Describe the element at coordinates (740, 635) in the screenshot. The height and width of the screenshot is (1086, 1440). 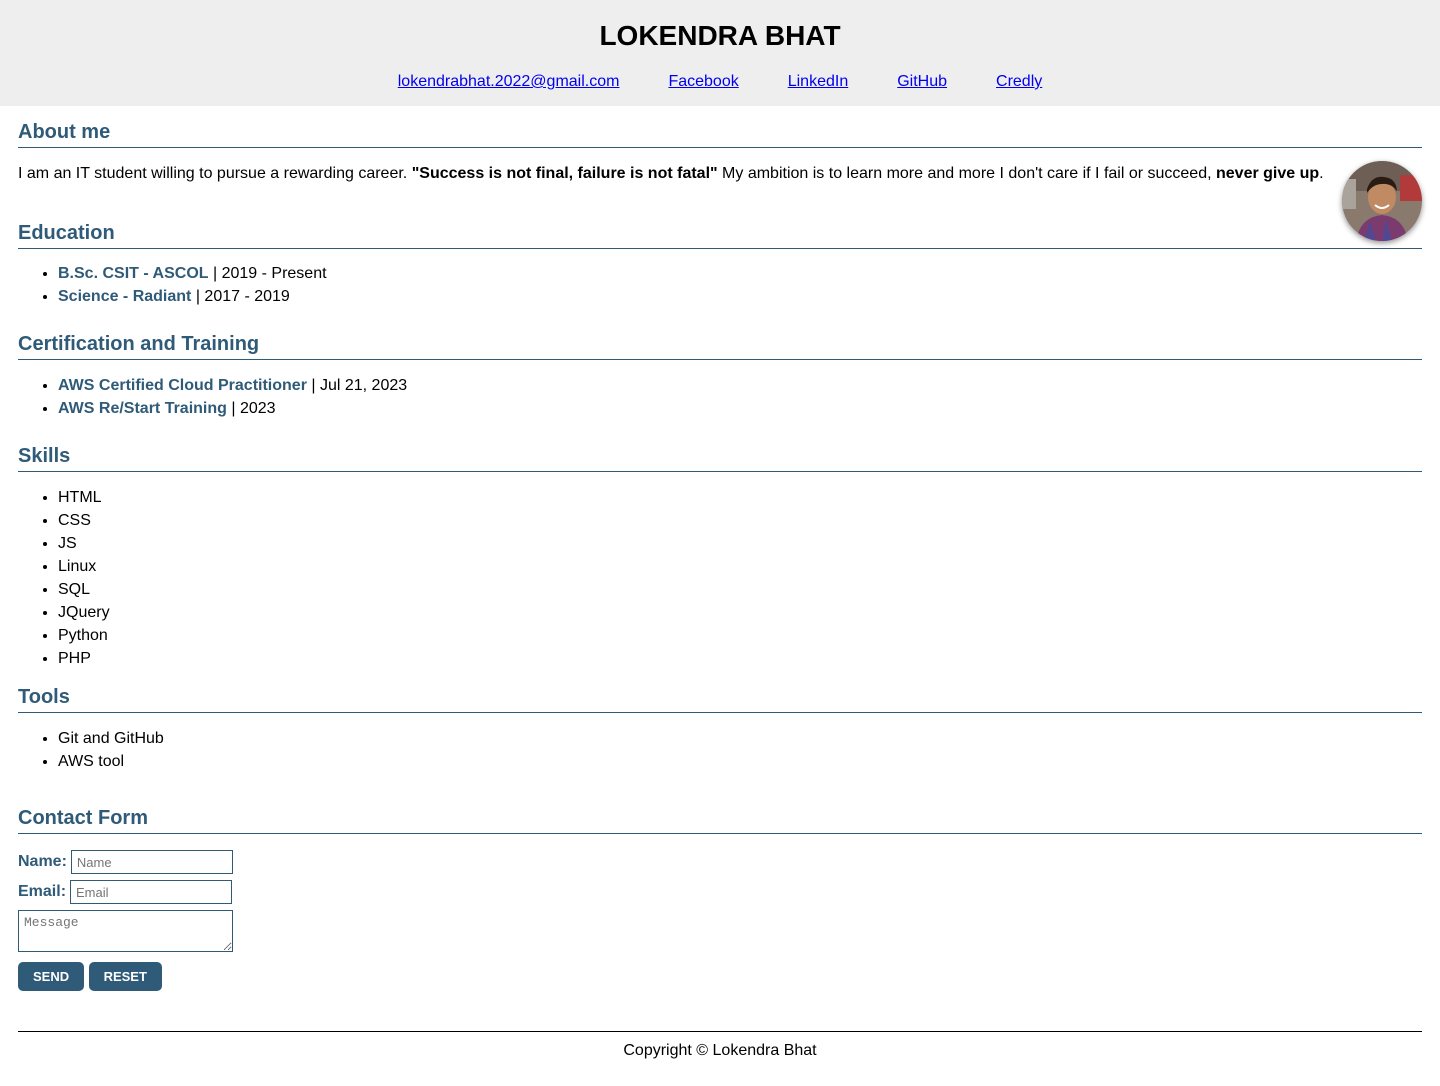
I see `skill-item: Python` at that location.